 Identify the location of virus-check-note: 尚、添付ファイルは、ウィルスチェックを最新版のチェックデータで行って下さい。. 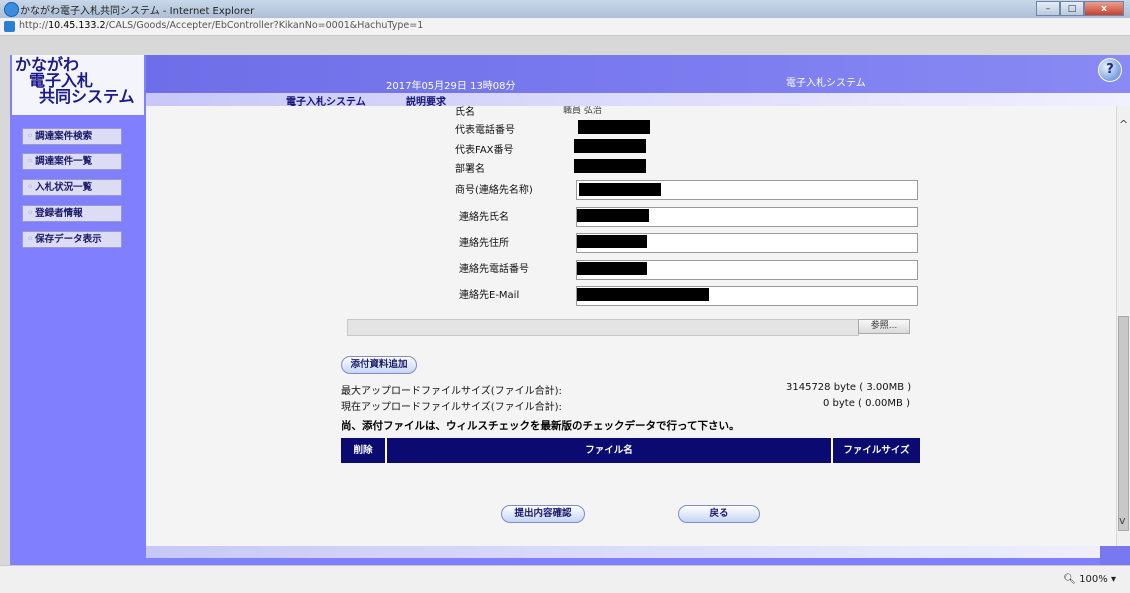
(540, 426).